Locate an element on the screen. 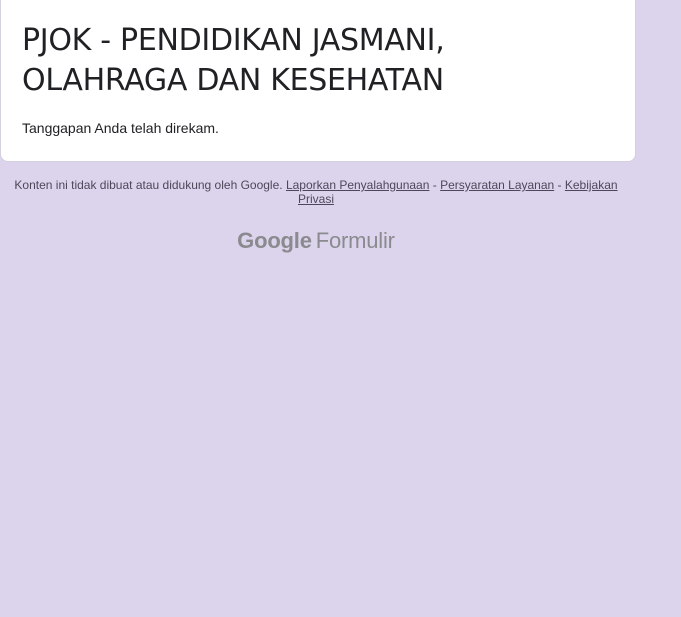 This screenshot has height=617, width=681. report-abuse-link: Laporkan Penyalahgunaan is located at coordinates (357, 185).